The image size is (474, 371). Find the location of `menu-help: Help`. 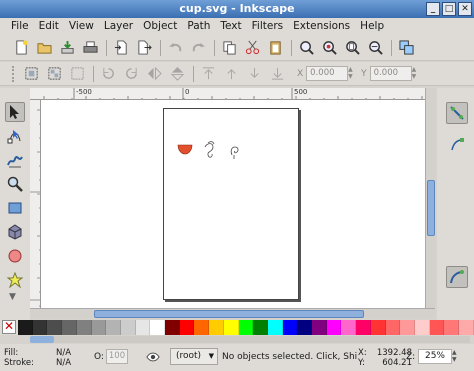

menu-help: Help is located at coordinates (372, 26).